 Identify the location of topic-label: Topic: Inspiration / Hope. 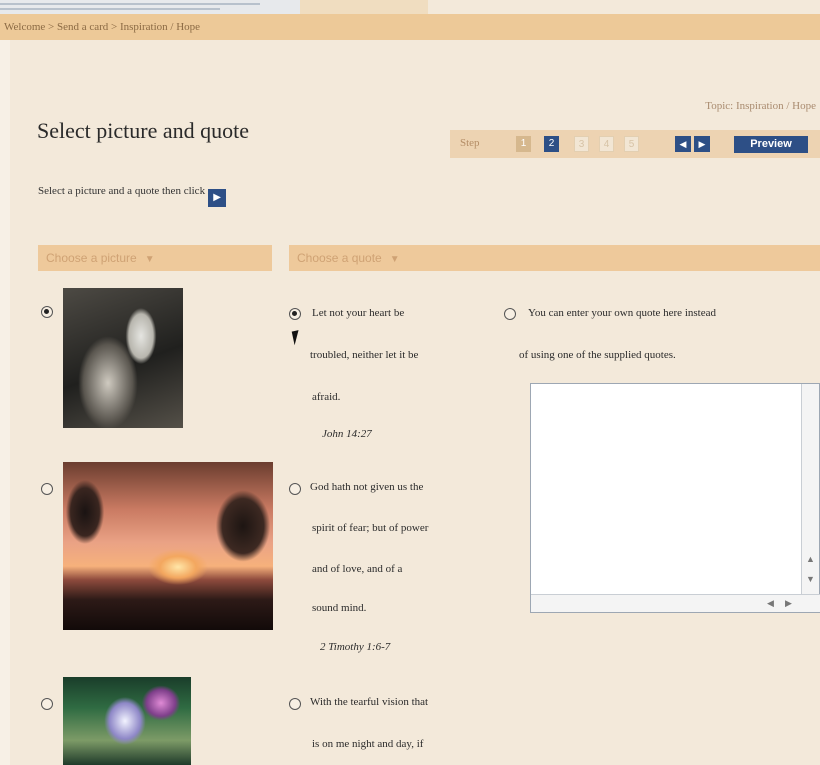
(760, 106).